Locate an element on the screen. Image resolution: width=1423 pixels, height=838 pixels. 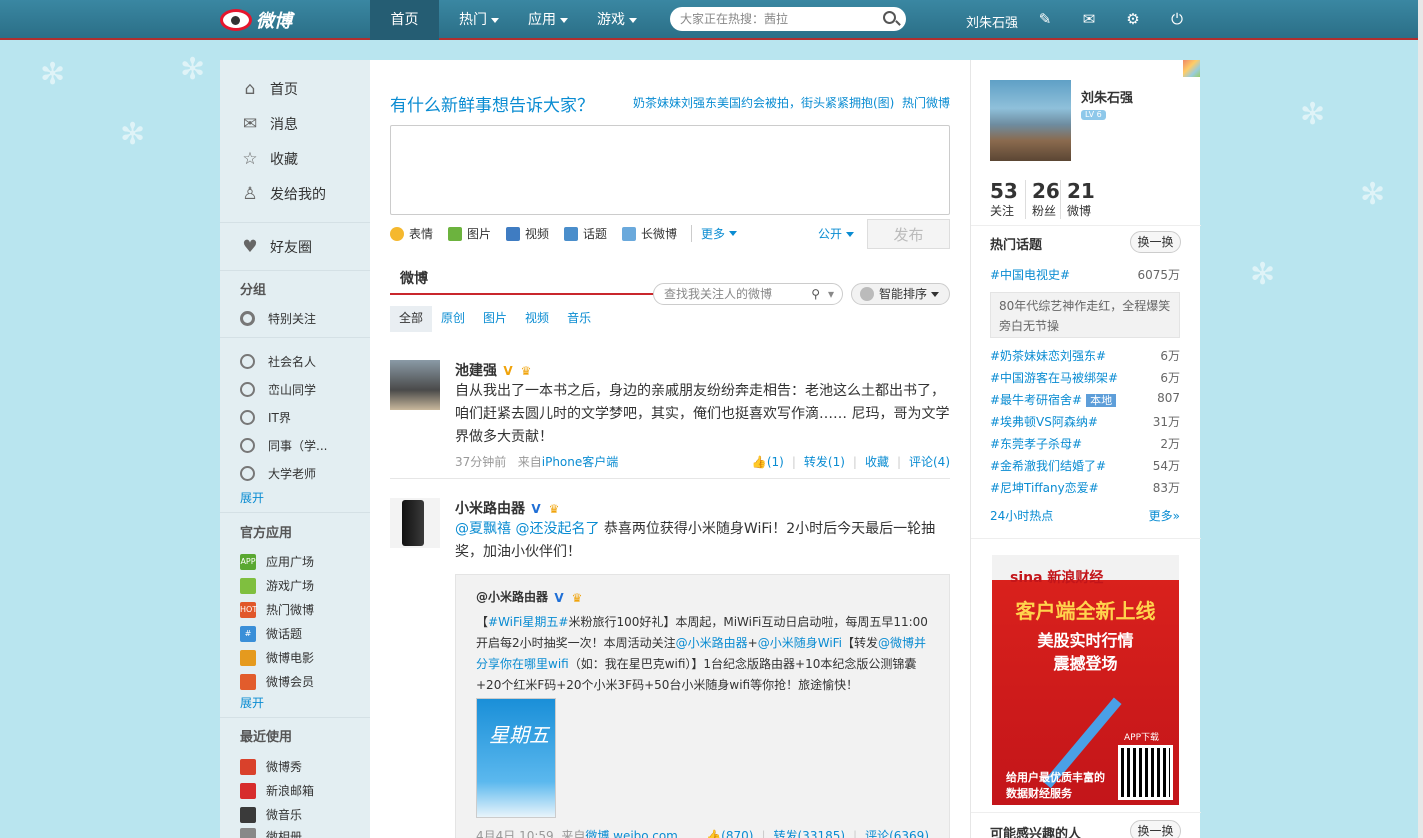
favorite-button: 收藏 is located at coordinates (877, 462).